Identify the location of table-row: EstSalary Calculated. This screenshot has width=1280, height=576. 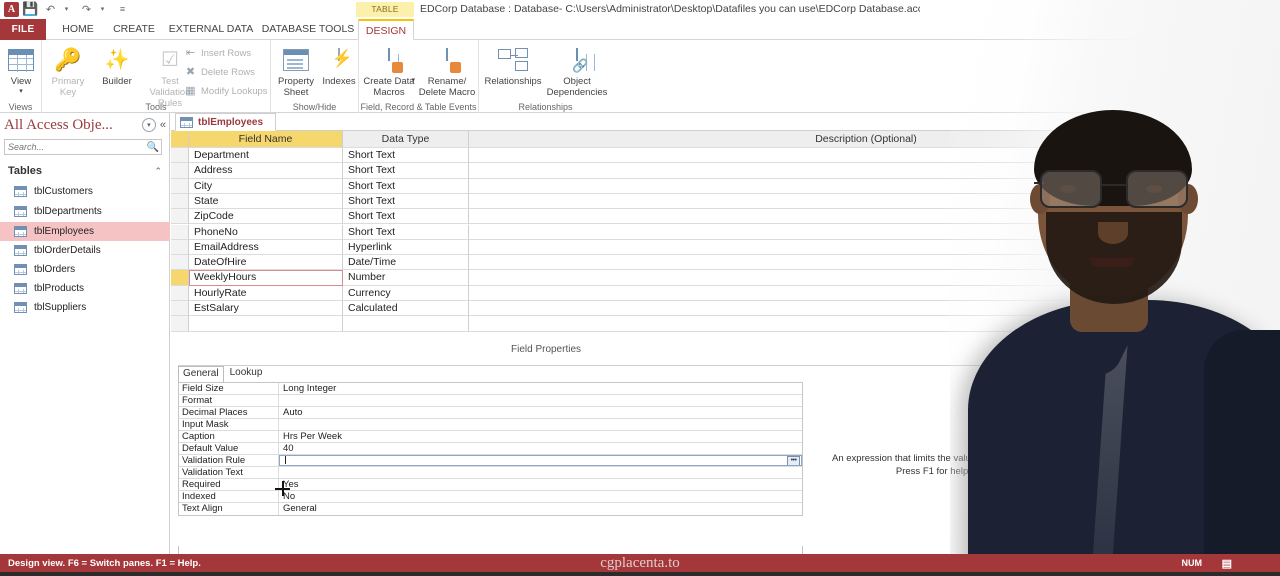
(717, 309).